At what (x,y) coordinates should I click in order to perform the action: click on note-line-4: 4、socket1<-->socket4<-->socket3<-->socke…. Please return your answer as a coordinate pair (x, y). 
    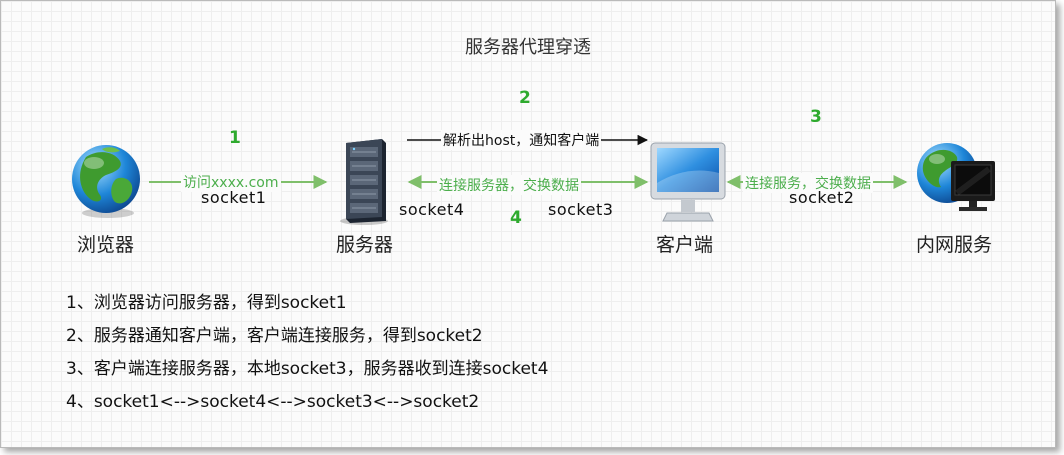
    Looking at the image, I should click on (273, 402).